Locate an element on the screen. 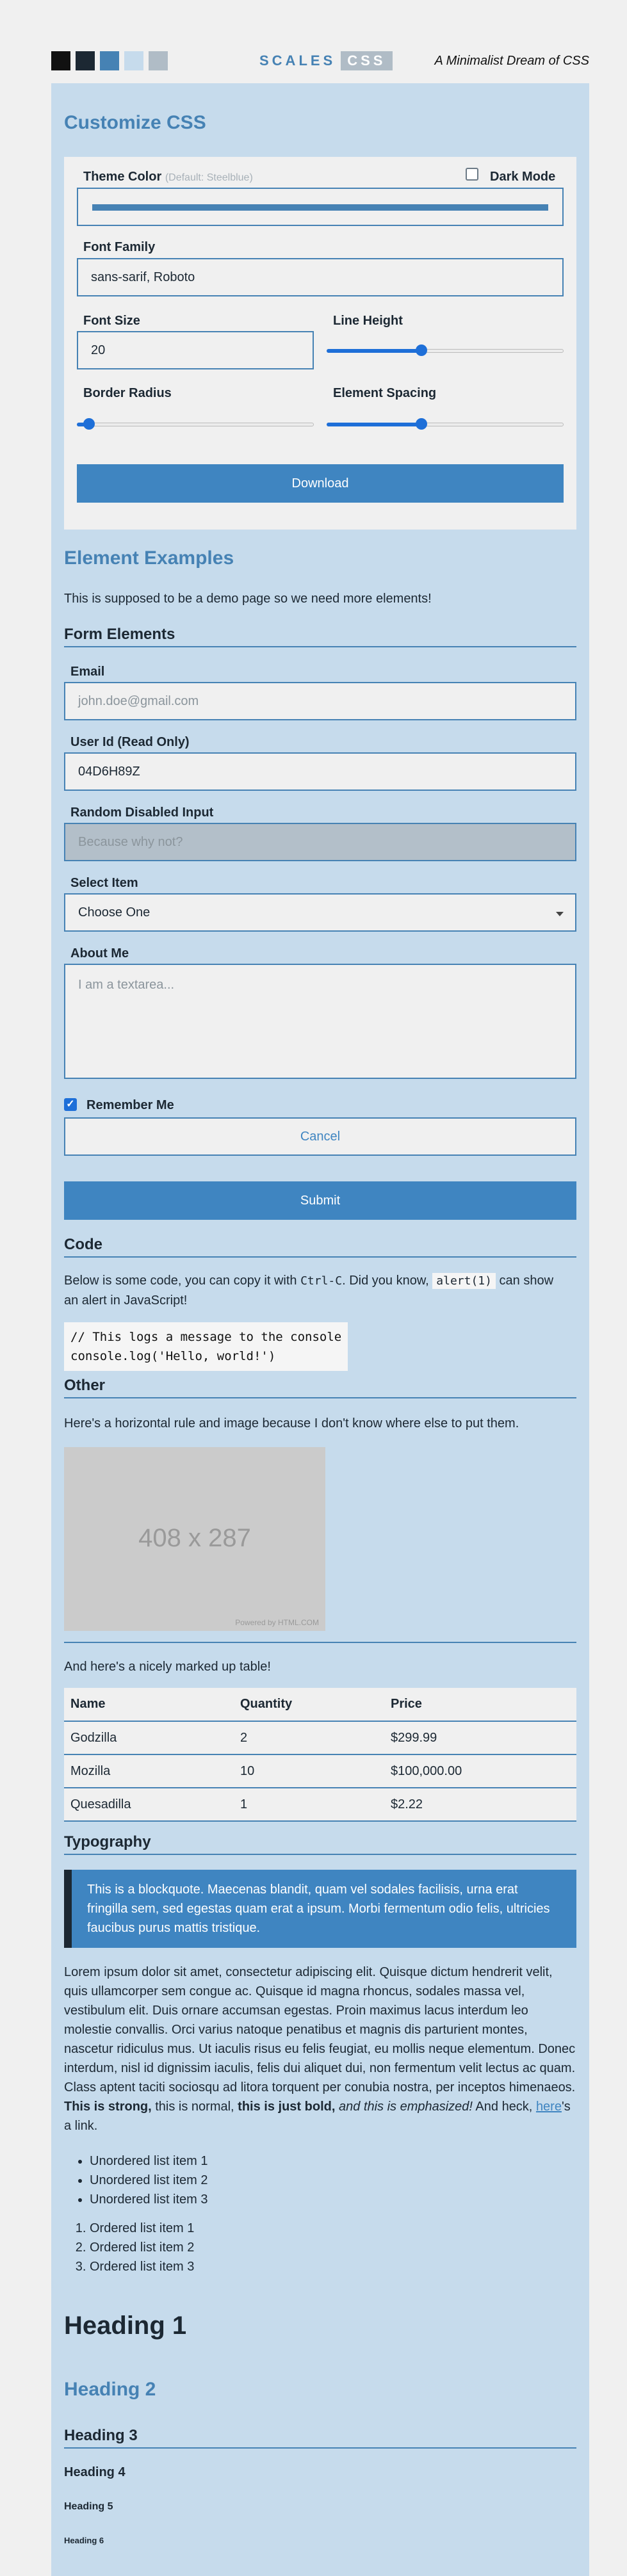 Image resolution: width=627 pixels, height=2576 pixels. font-size-input: 20 is located at coordinates (195, 350).